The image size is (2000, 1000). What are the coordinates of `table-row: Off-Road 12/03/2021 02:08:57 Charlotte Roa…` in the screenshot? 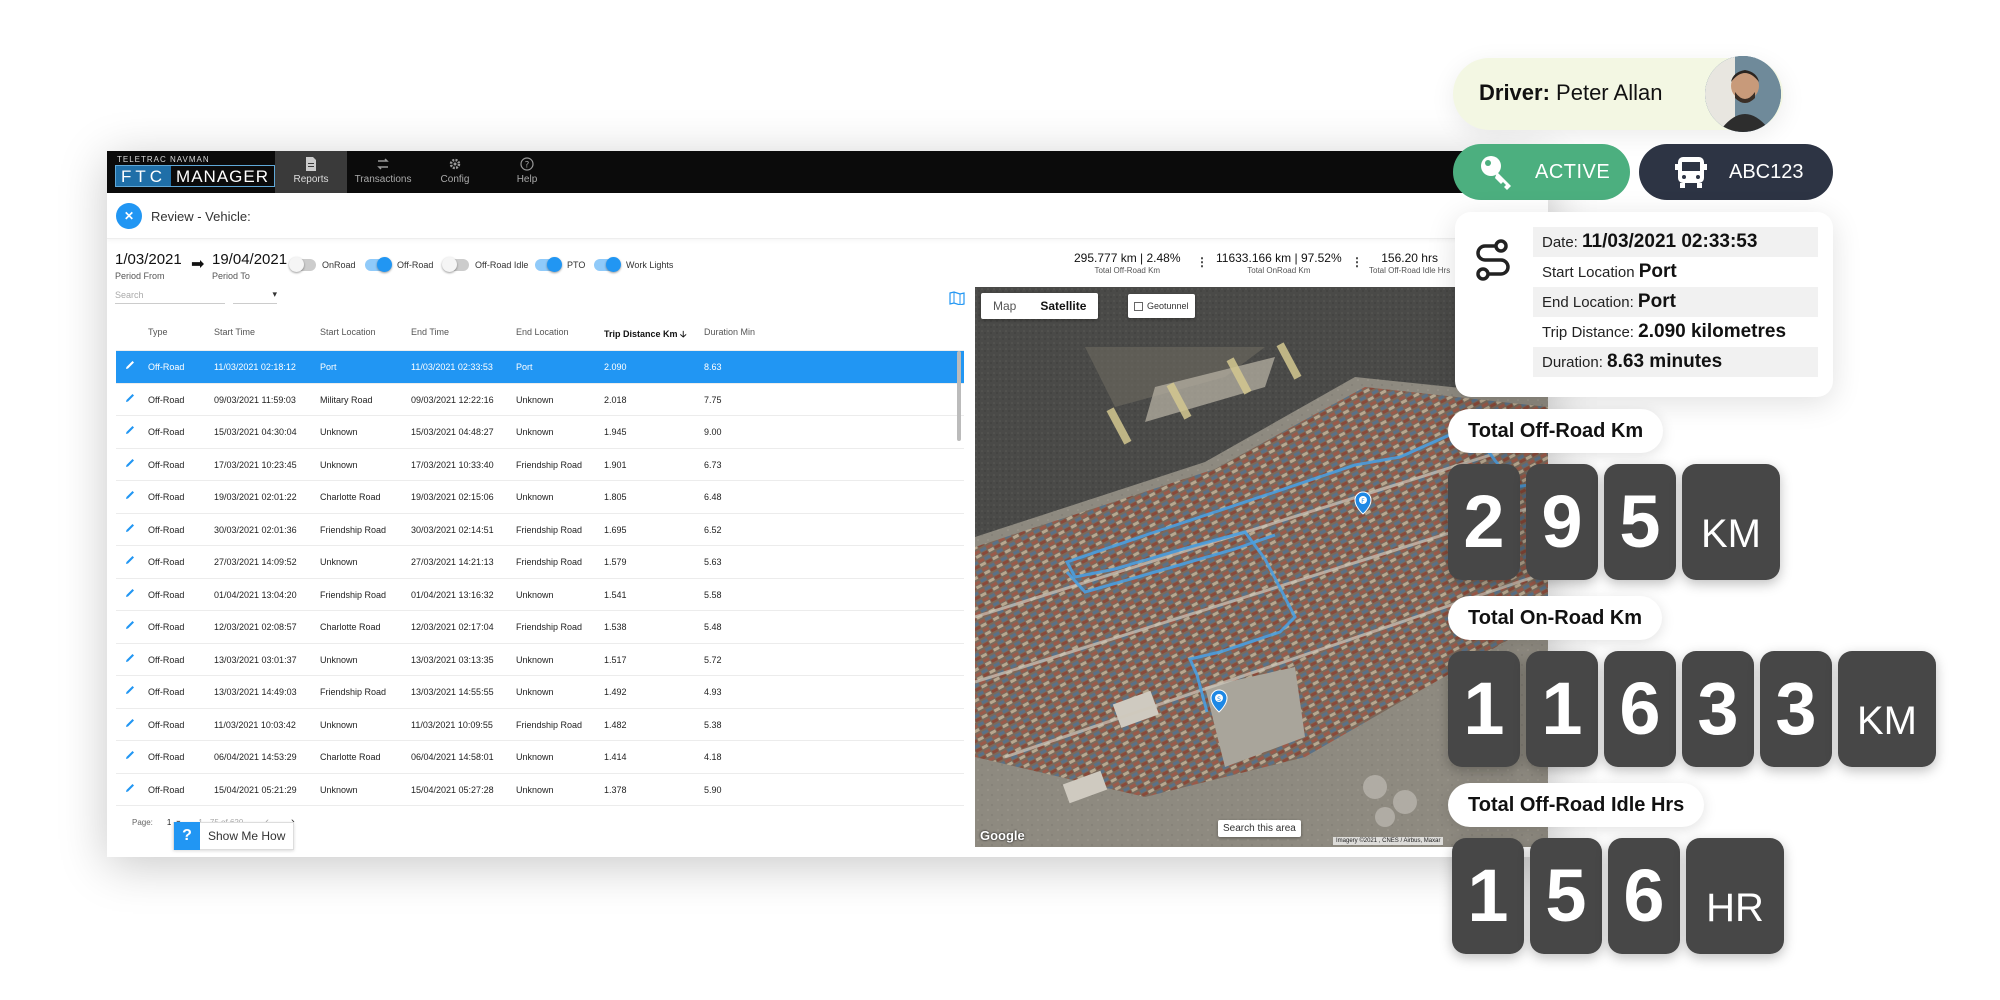 It's located at (540, 627).